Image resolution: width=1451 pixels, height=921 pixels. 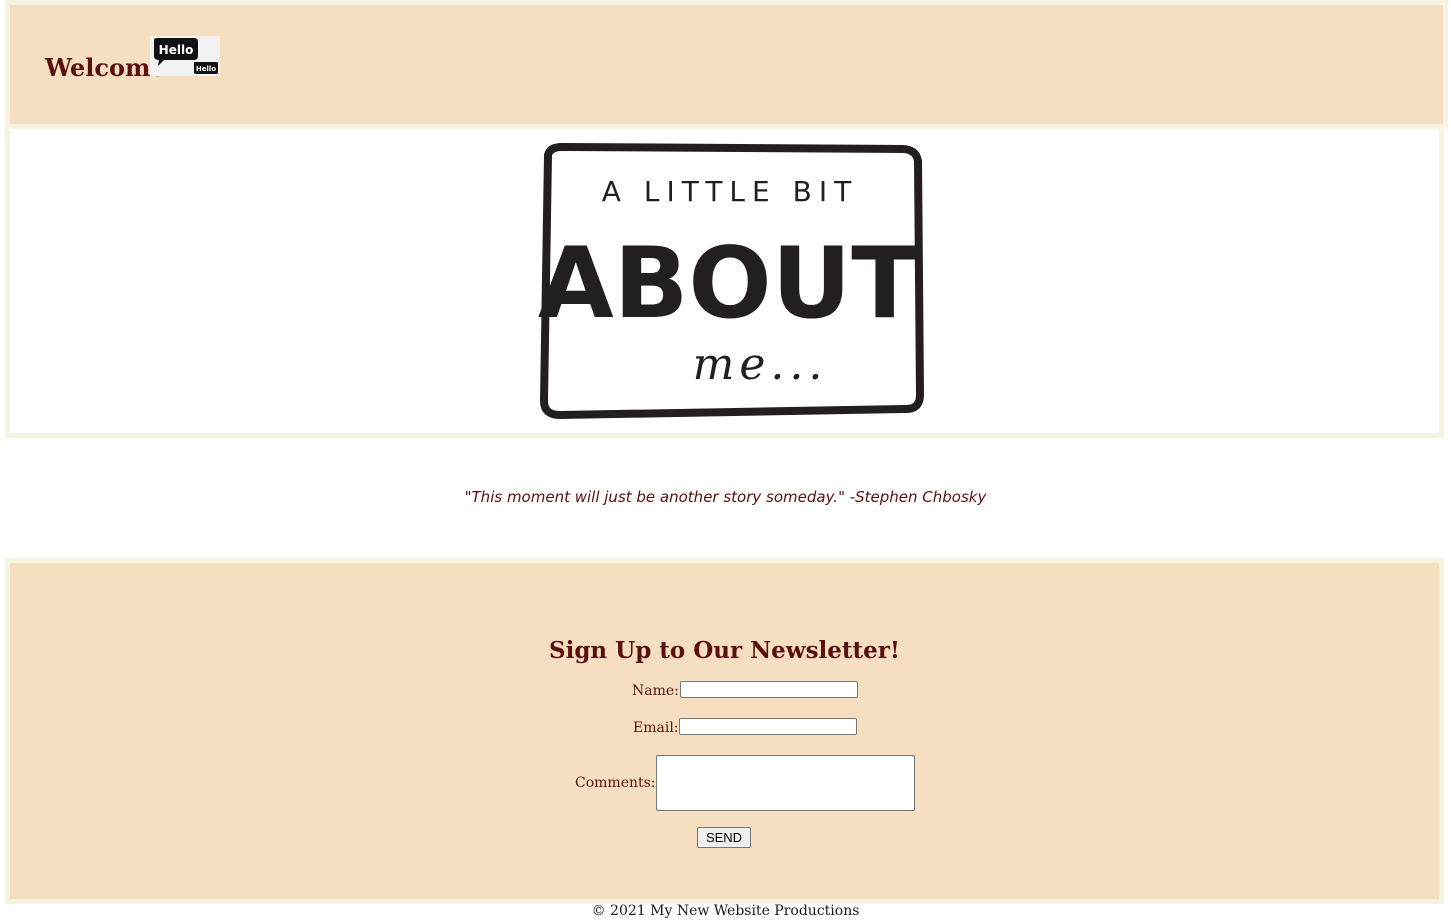 I want to click on welcome-heading: Welcome, so click(x=105, y=67).